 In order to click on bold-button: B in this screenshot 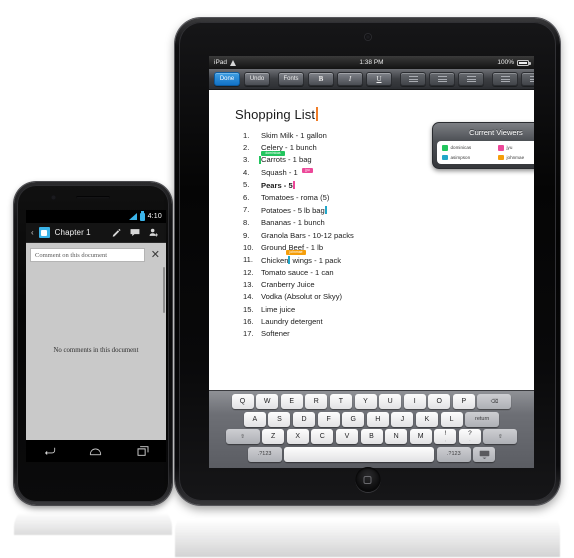, I will do `click(321, 79)`.